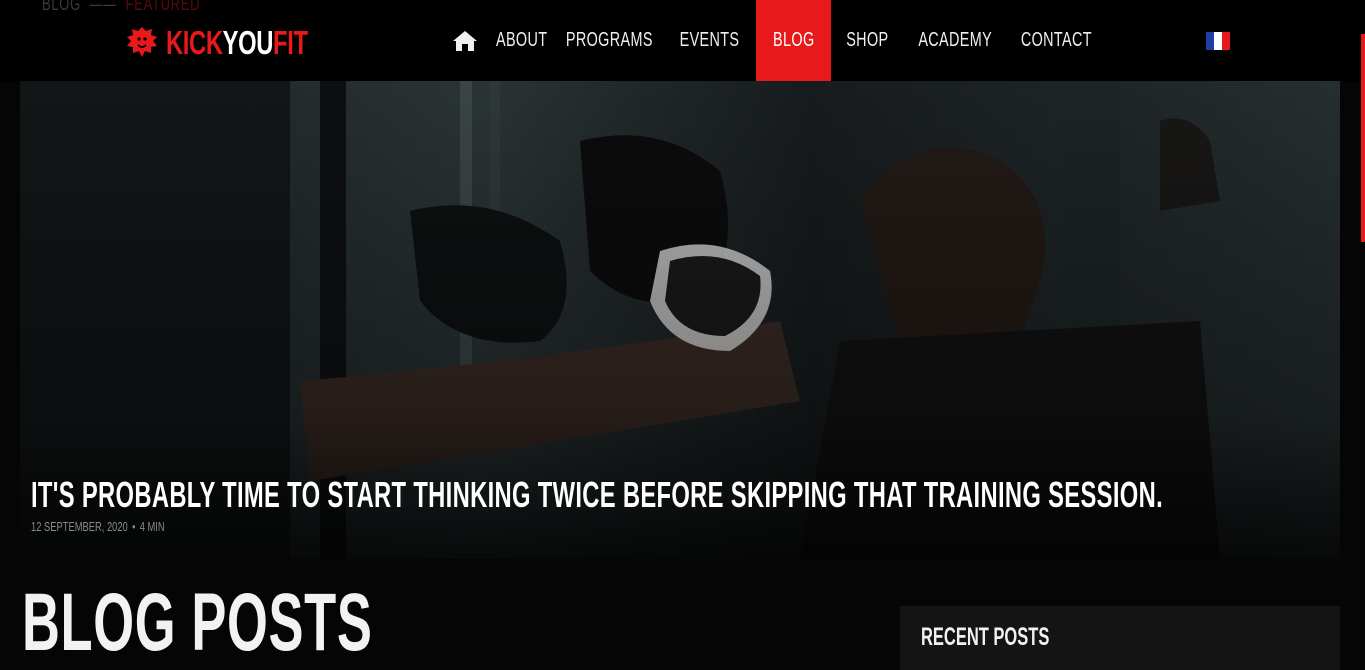  I want to click on page-title: Blog Posts, so click(197, 622).